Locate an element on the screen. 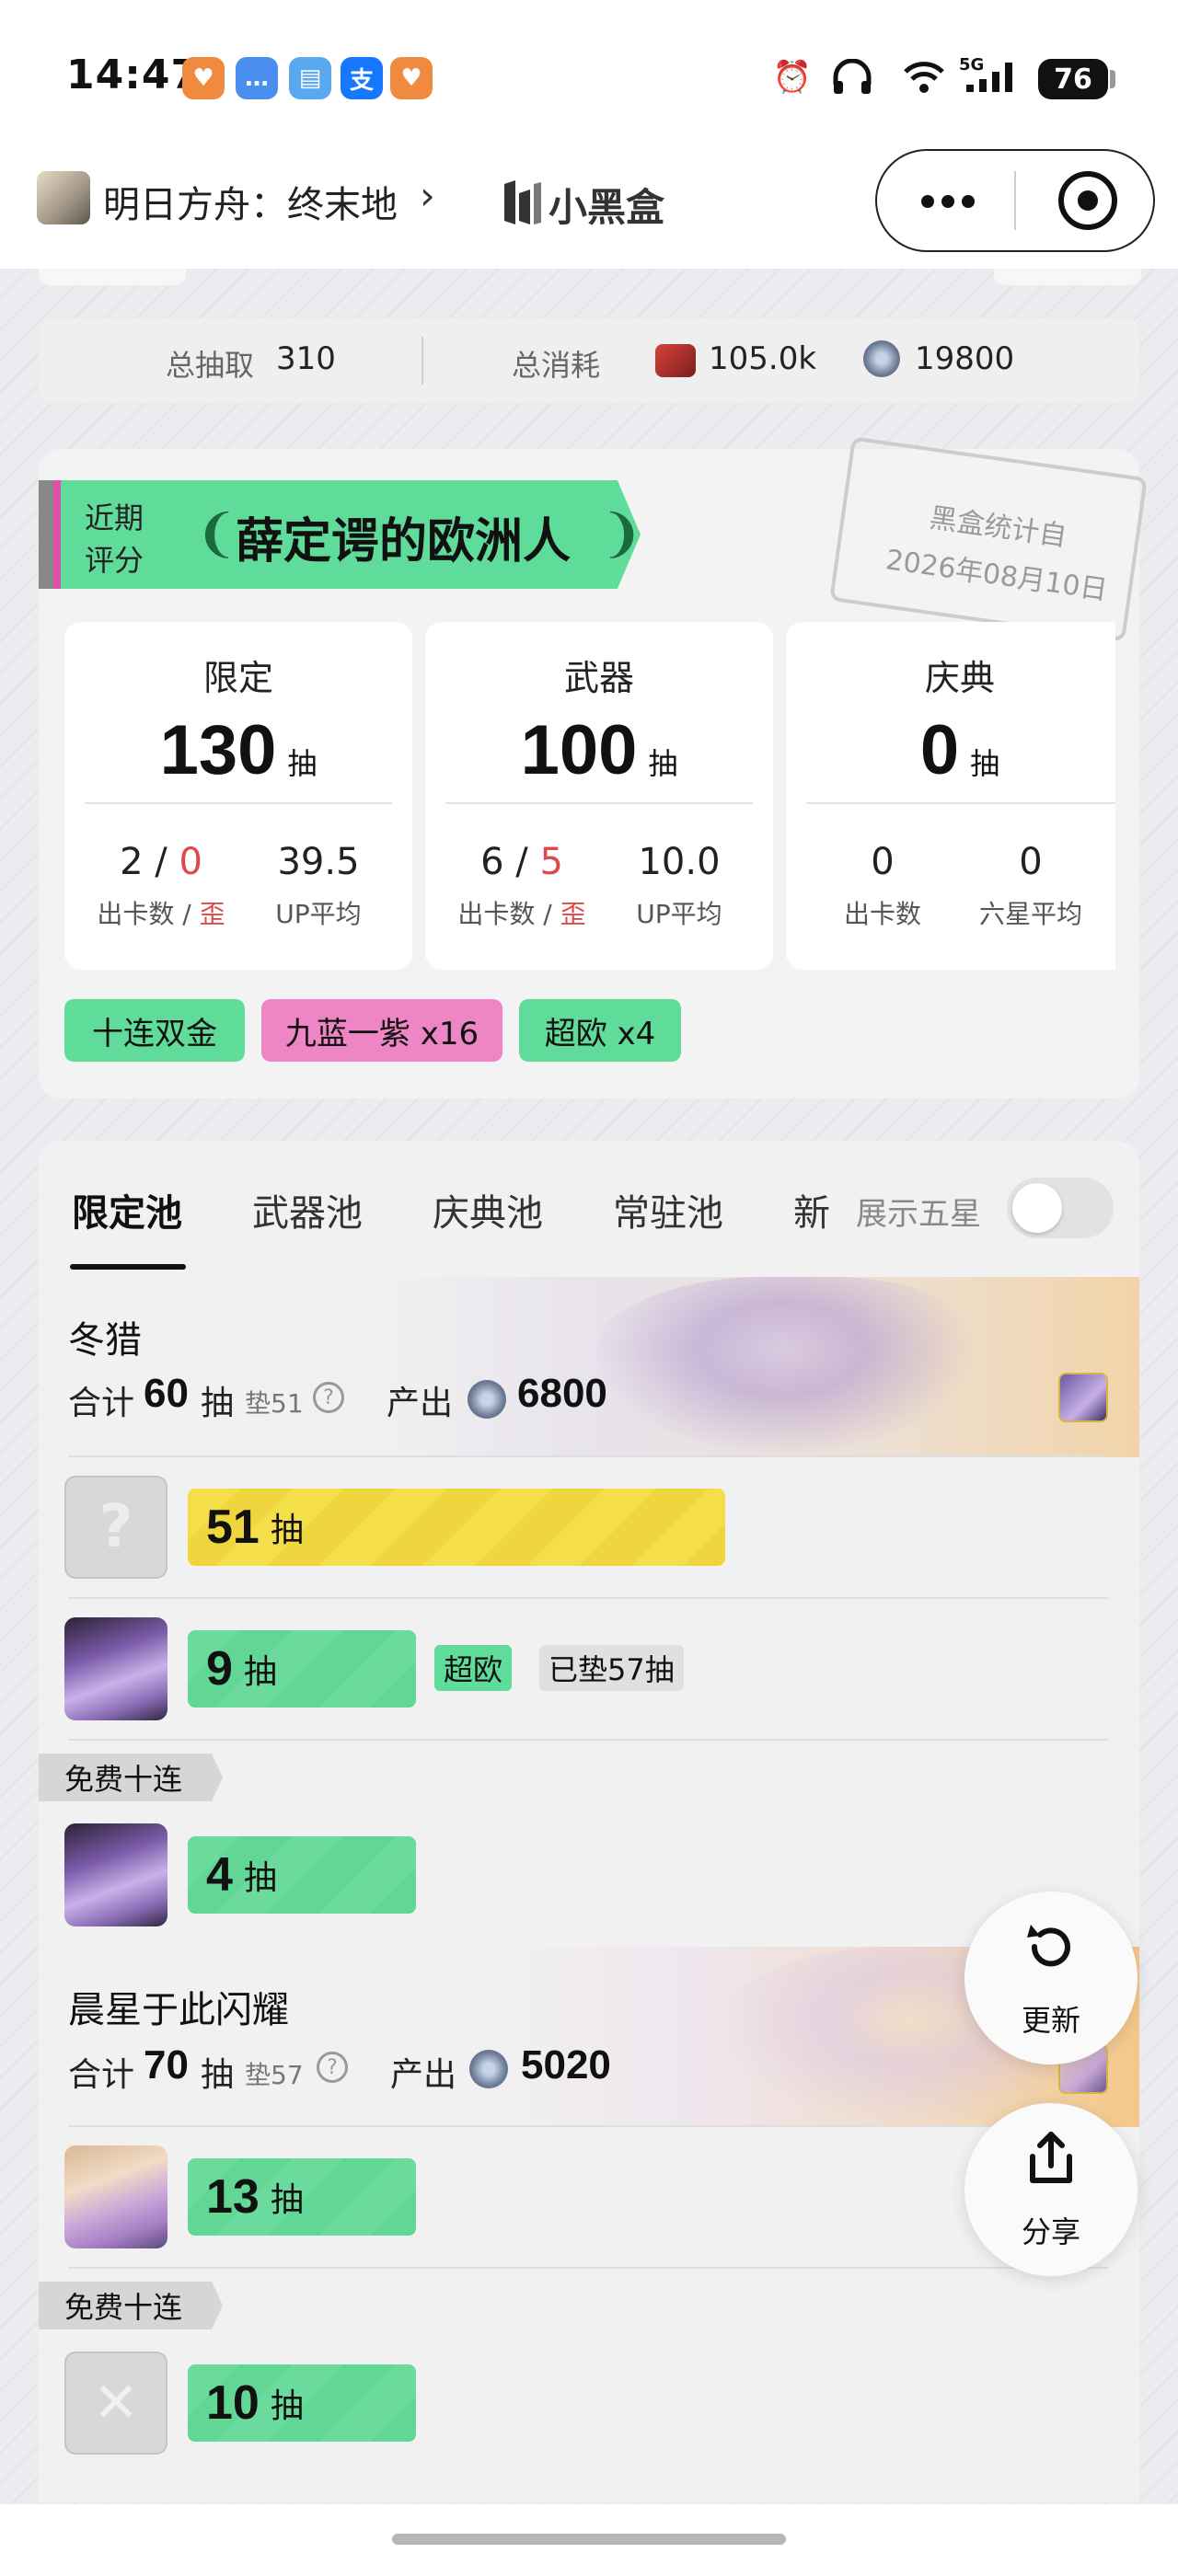 This screenshot has width=1178, height=2576. stat-value-b: 0 is located at coordinates (190, 862).